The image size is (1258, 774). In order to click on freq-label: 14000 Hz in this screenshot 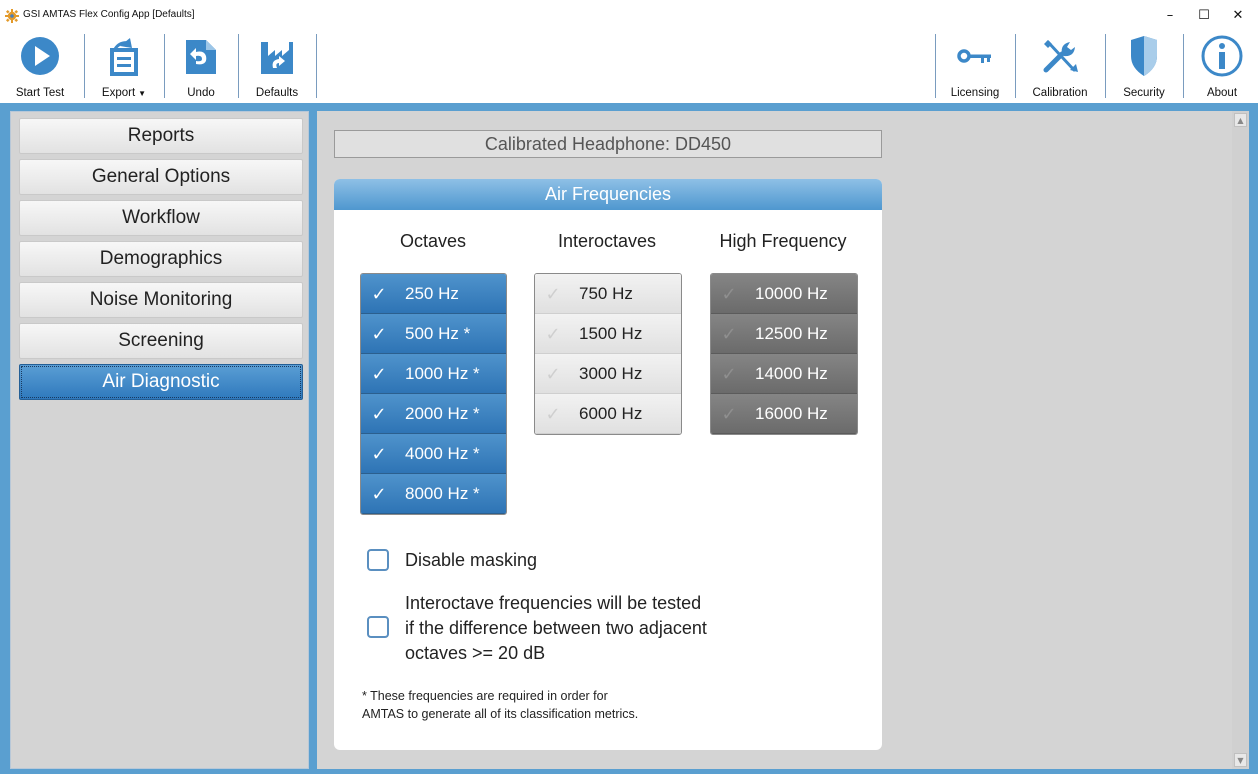, I will do `click(791, 373)`.